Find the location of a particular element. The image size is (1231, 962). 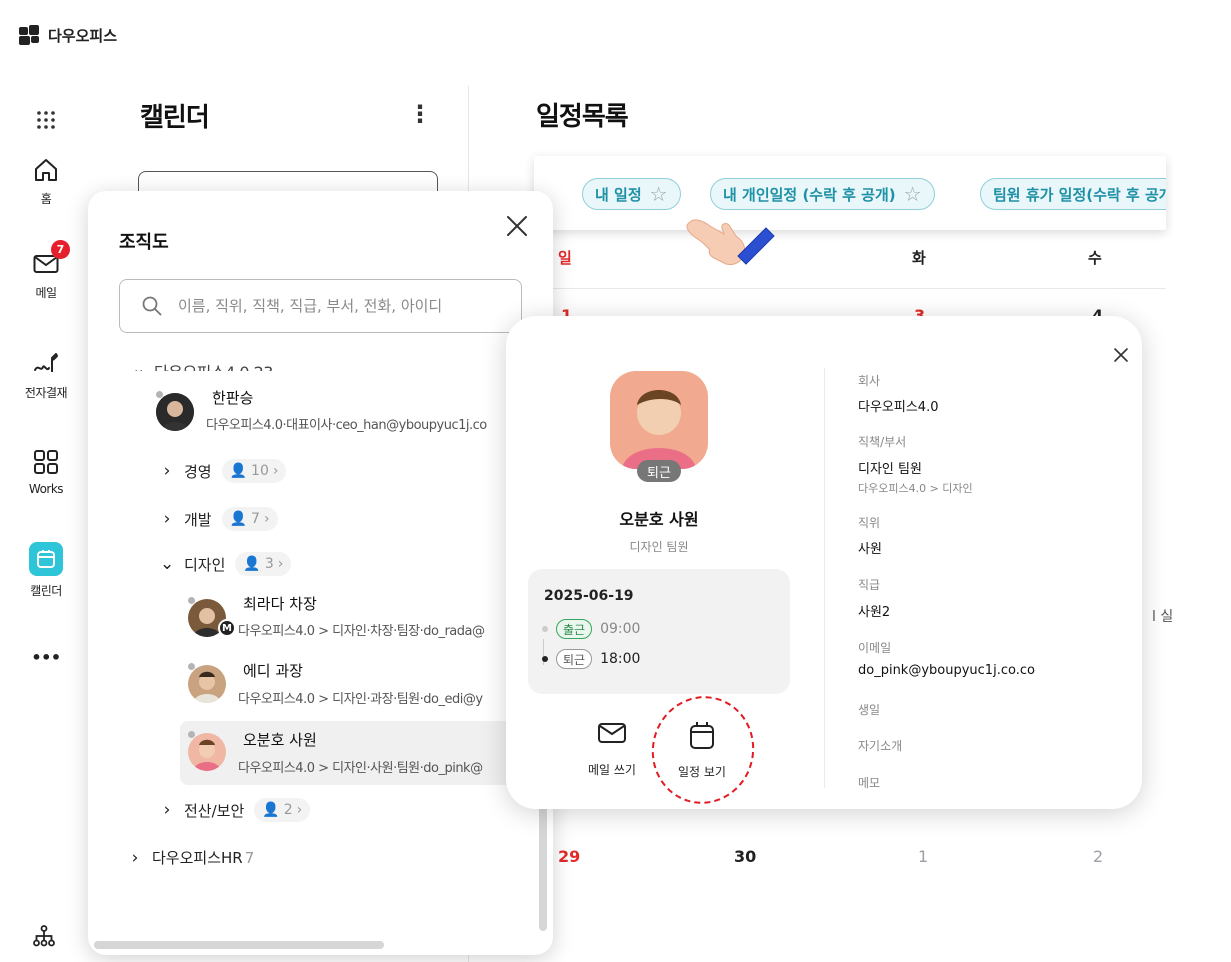

date-cell: 2 is located at coordinates (1098, 856).